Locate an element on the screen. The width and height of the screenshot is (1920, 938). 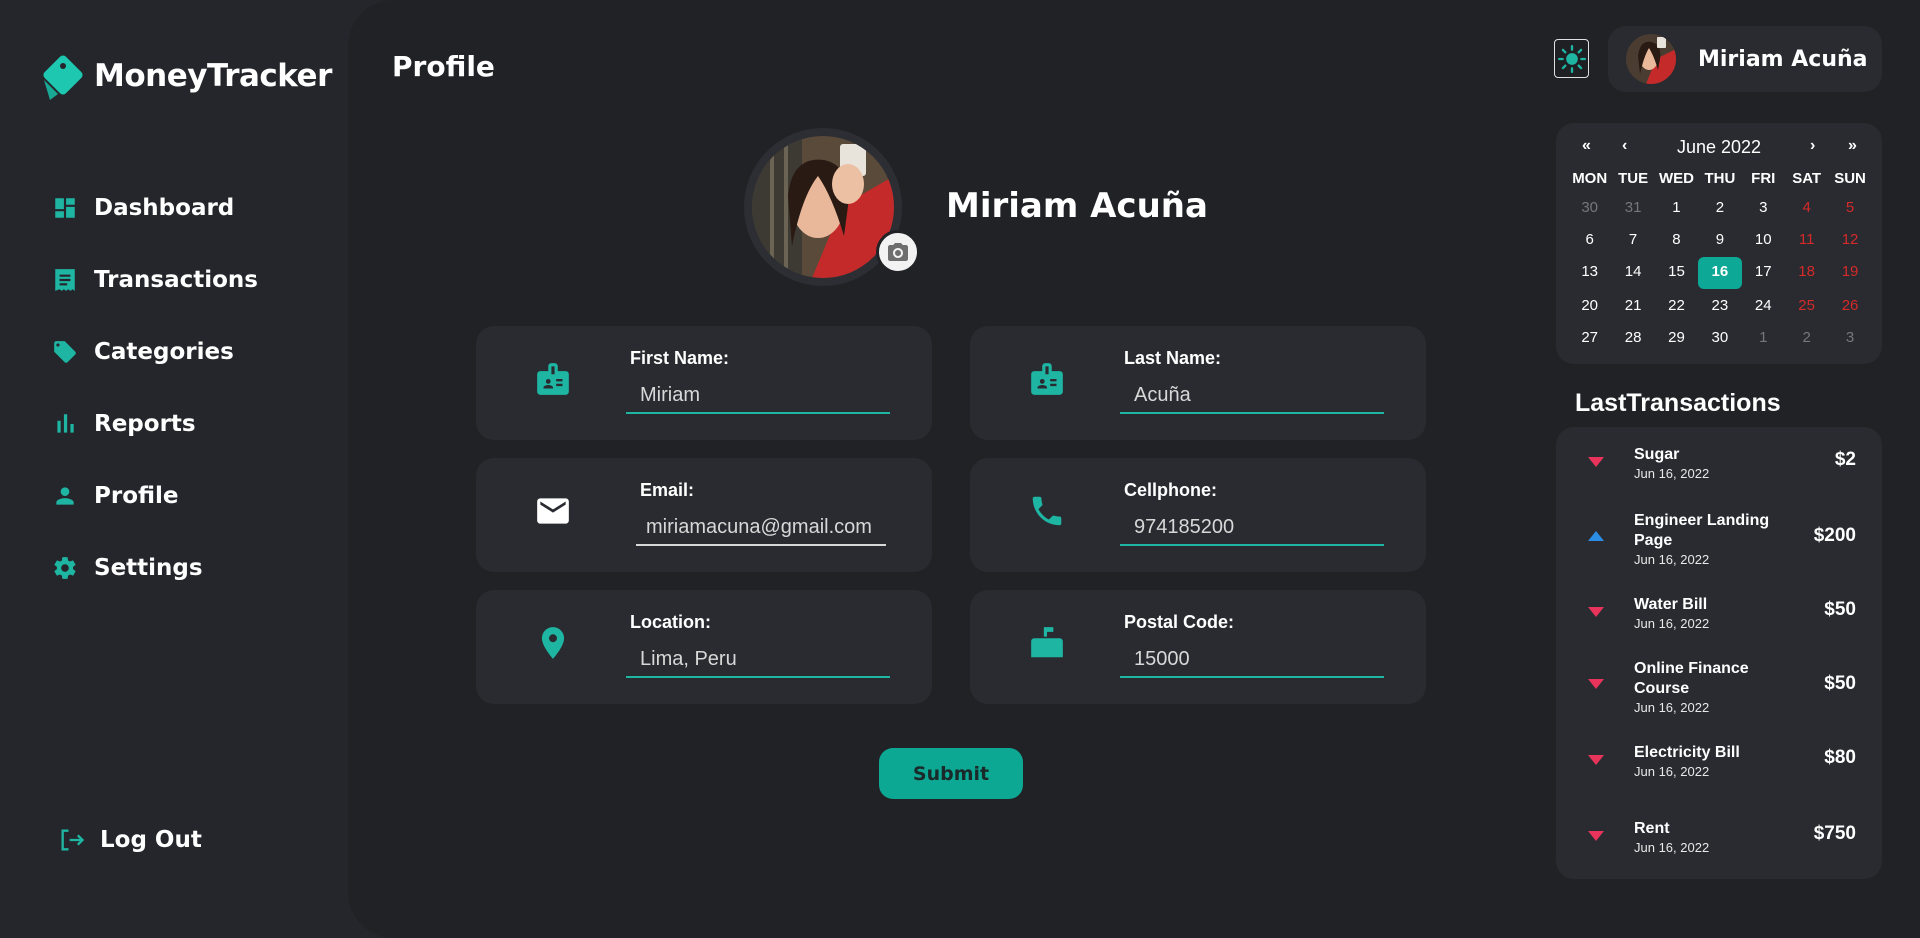
transaction-amount: $80 is located at coordinates (1840, 757).